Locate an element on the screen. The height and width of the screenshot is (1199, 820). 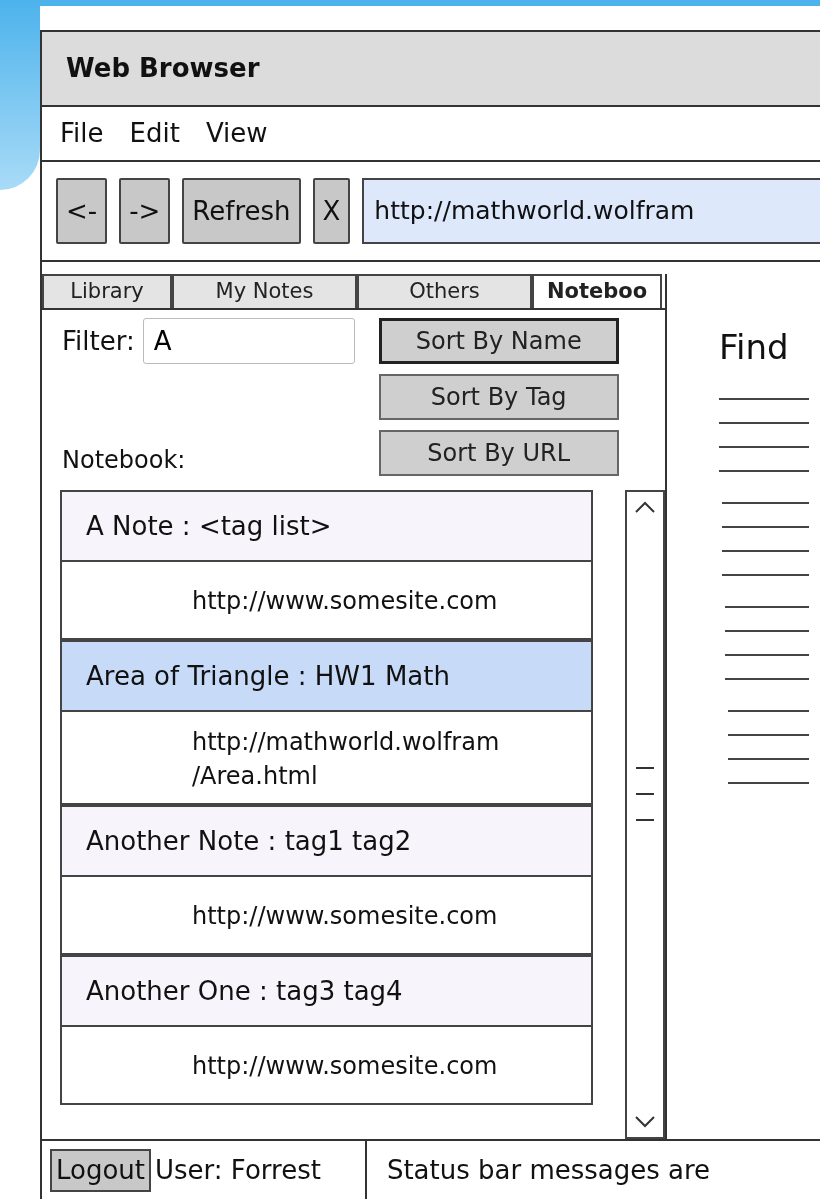
tab: Library is located at coordinates (107, 291).